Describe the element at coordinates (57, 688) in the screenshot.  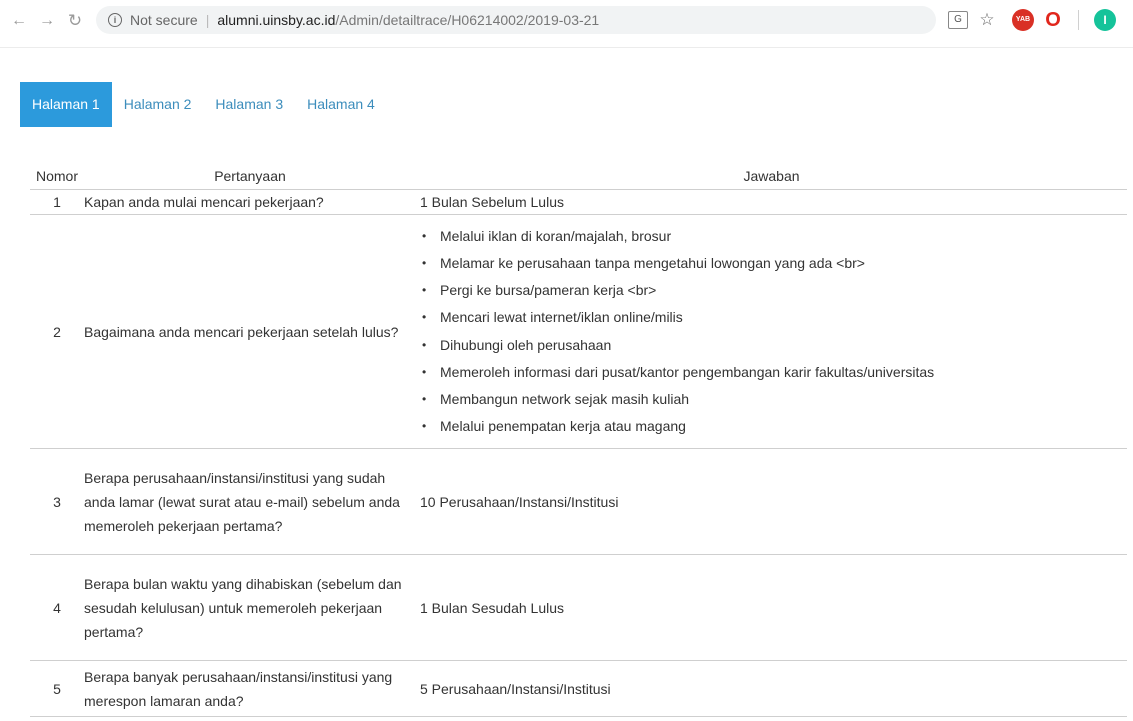
I see `row-number: 5` at that location.